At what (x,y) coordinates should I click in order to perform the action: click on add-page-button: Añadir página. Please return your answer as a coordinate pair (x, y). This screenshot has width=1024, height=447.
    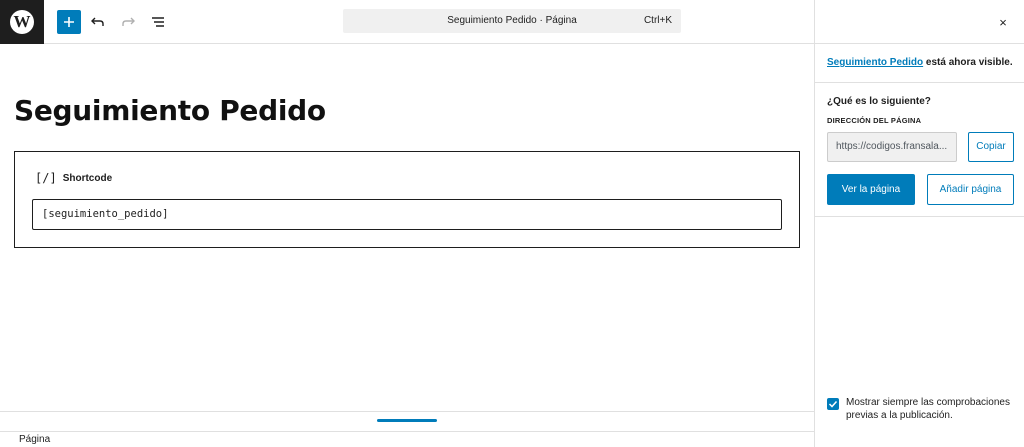
    Looking at the image, I should click on (970, 189).